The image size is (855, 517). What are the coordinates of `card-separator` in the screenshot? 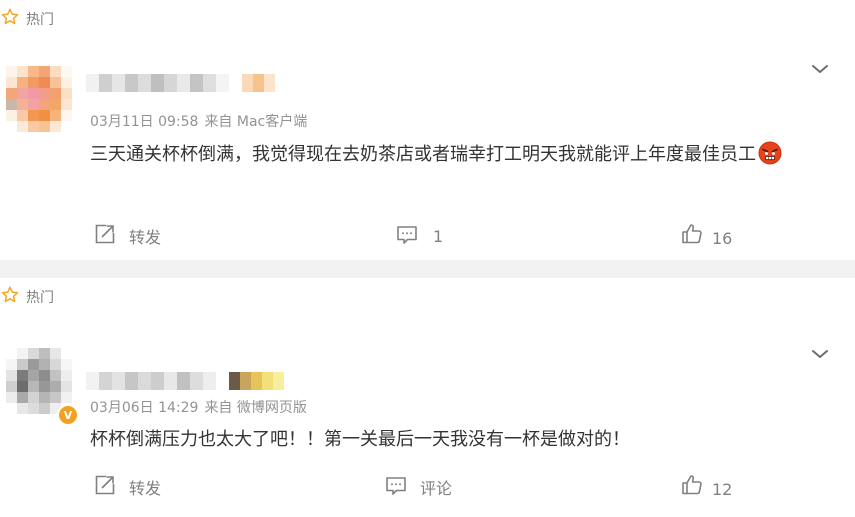 It's located at (427, 269).